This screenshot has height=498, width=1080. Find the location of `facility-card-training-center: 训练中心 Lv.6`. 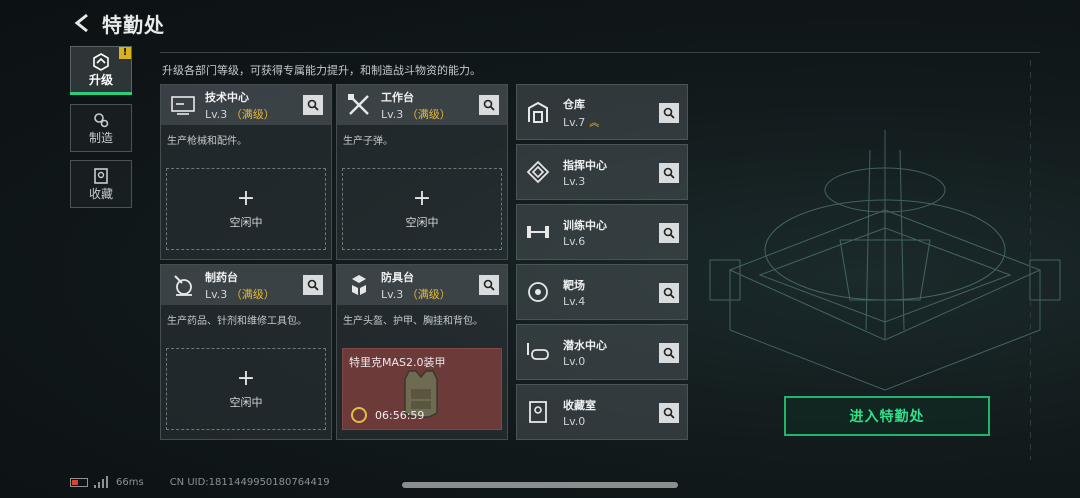

facility-card-training-center: 训练中心 Lv.6 is located at coordinates (602, 232).